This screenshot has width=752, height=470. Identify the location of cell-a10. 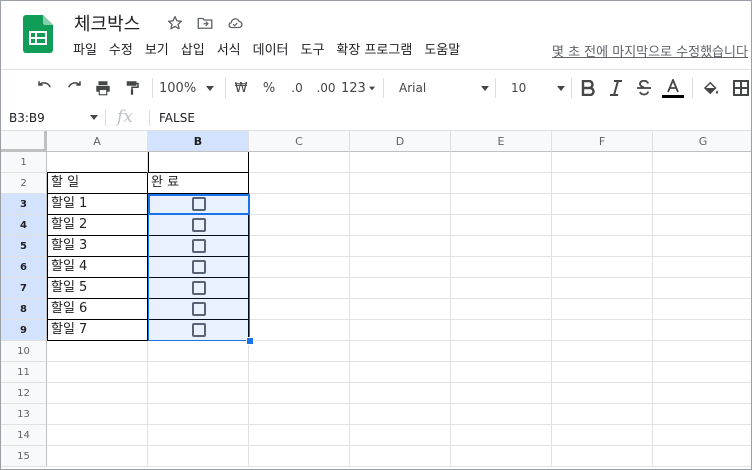
(97, 351).